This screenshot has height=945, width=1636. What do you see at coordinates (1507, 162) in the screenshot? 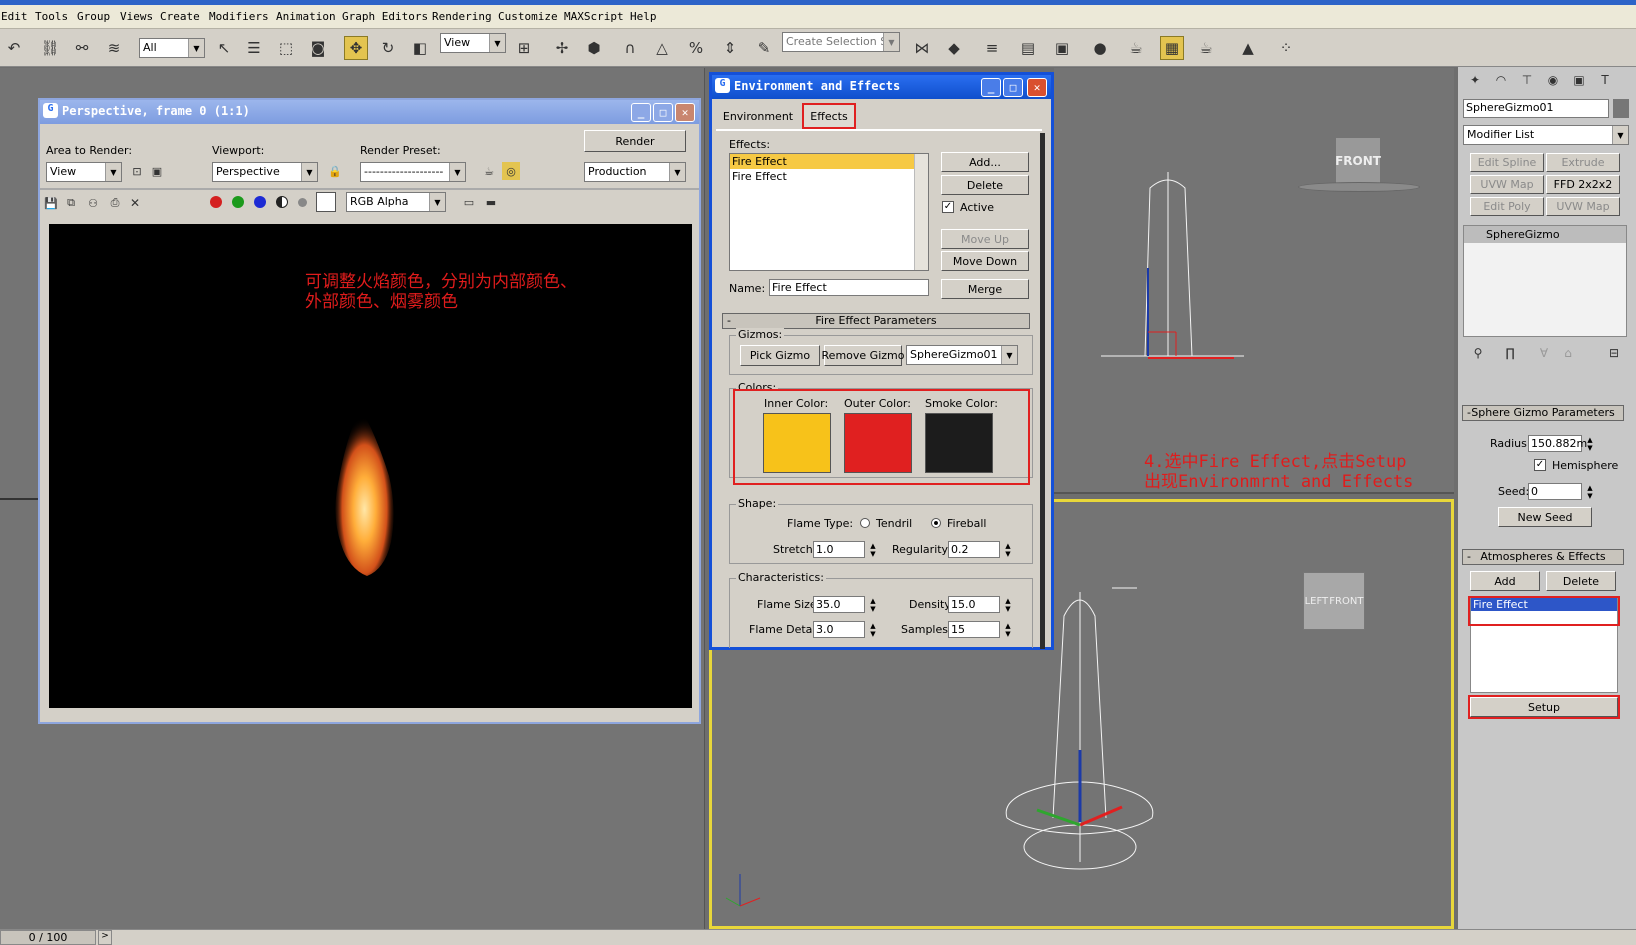
I see `edit-spline-button: Edit Spline` at bounding box center [1507, 162].